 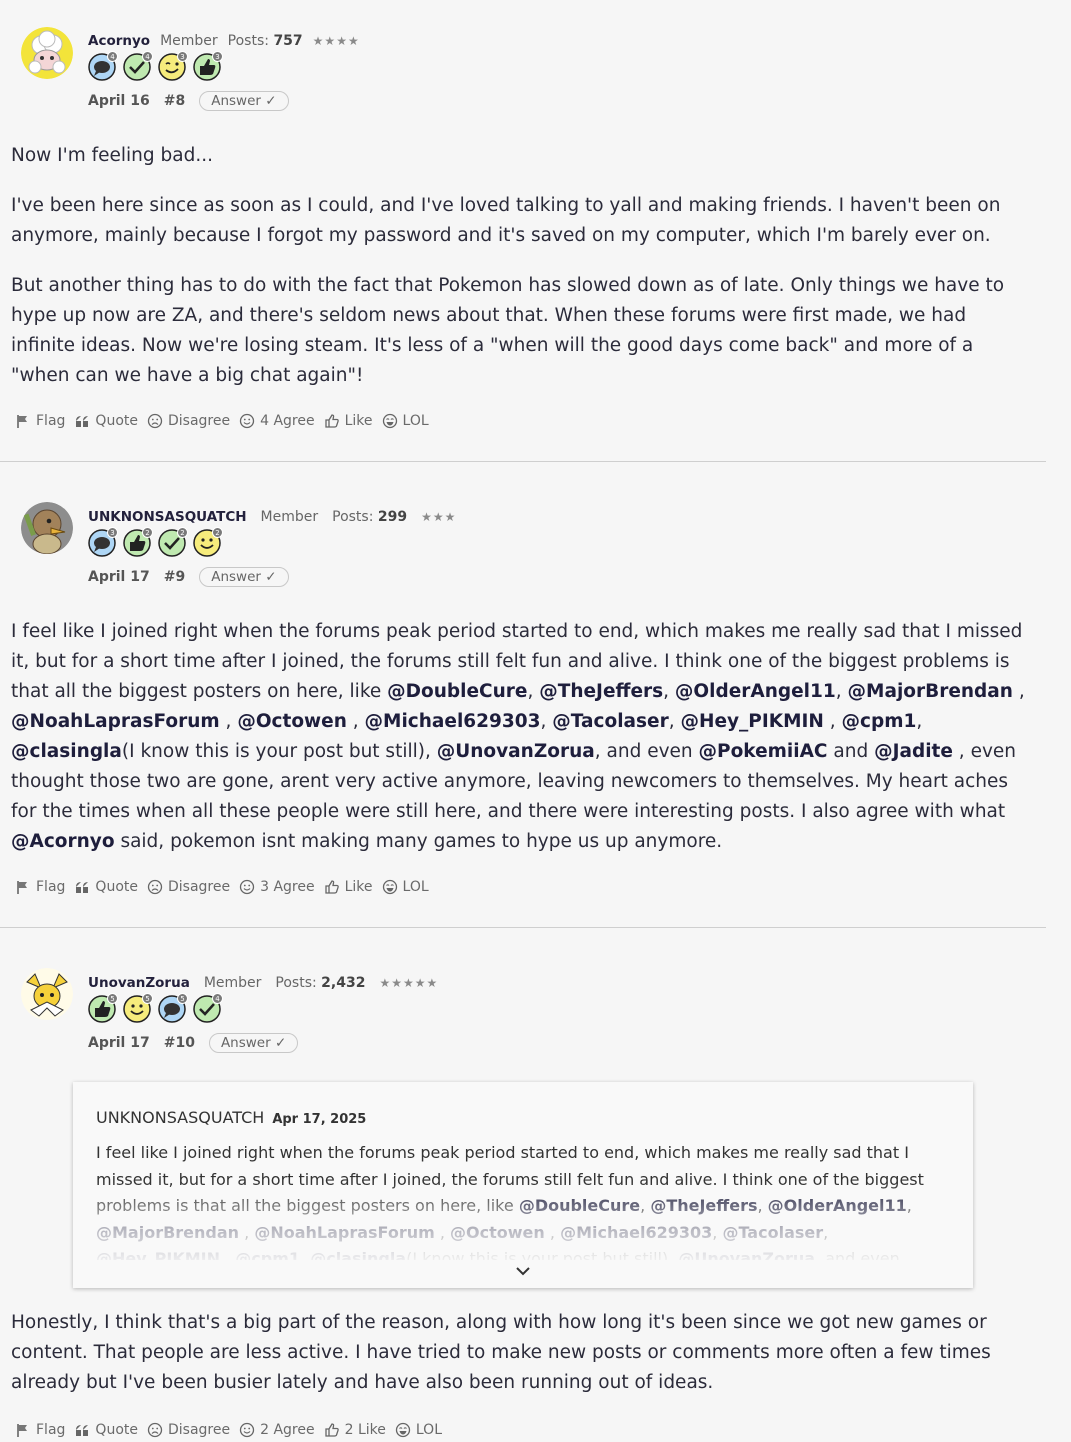 What do you see at coordinates (277, 887) in the screenshot?
I see `agree-button: 3 Agree` at bounding box center [277, 887].